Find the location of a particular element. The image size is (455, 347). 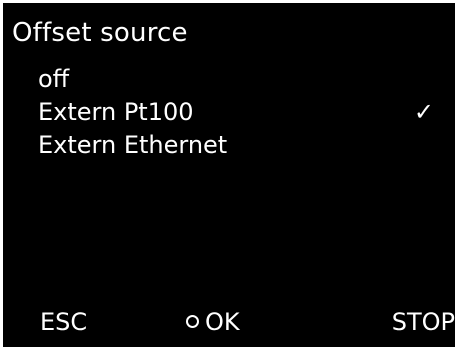

stop-label: STOP is located at coordinates (423, 322).